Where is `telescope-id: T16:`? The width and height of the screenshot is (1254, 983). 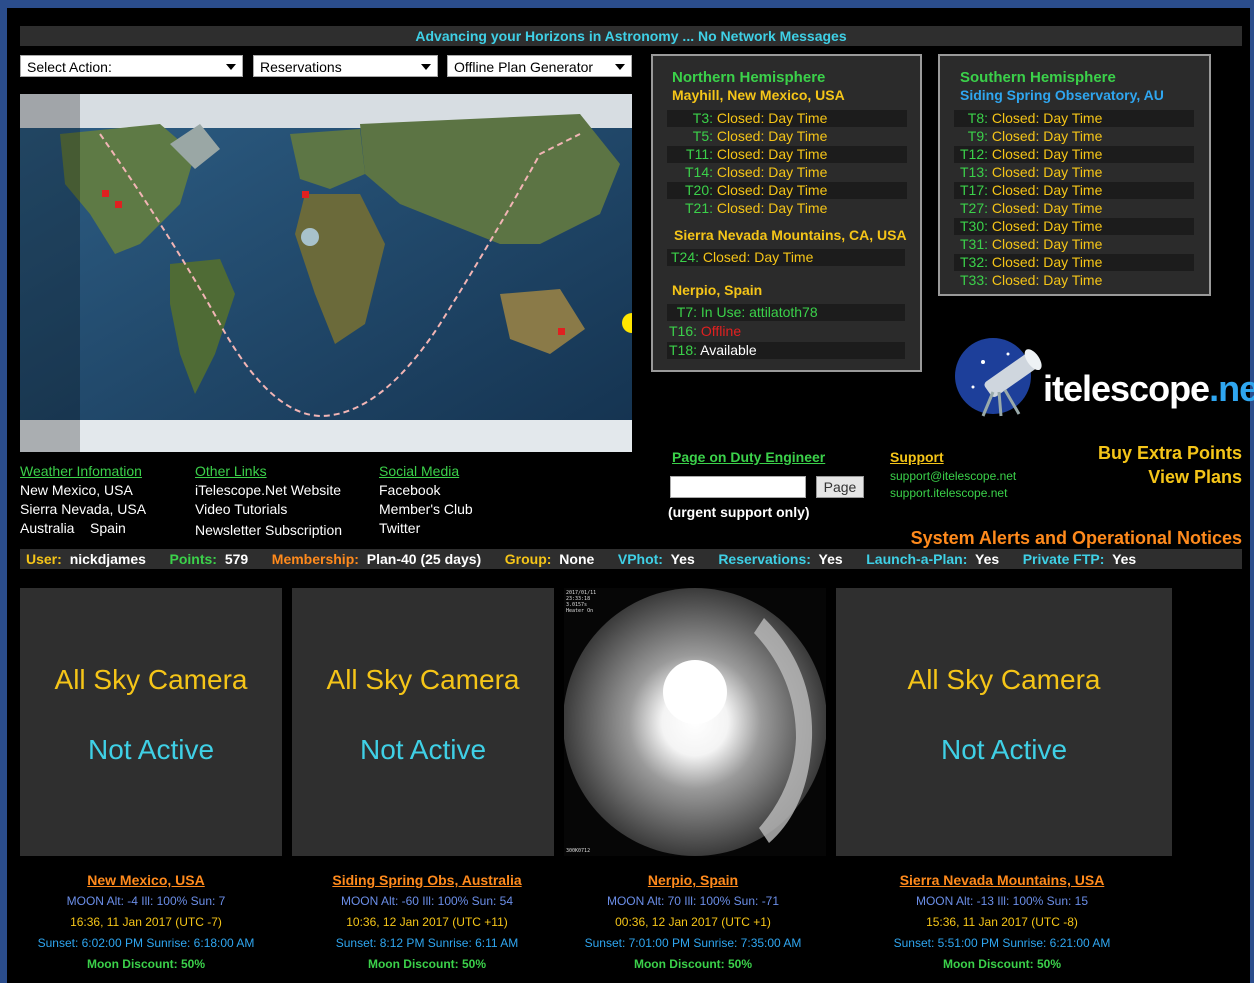 telescope-id: T16: is located at coordinates (682, 331).